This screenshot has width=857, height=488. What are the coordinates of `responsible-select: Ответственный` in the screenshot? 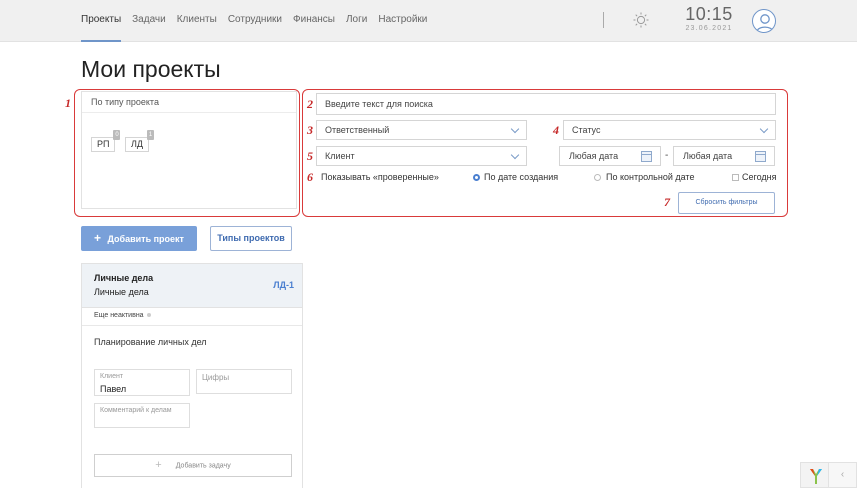 It's located at (421, 130).